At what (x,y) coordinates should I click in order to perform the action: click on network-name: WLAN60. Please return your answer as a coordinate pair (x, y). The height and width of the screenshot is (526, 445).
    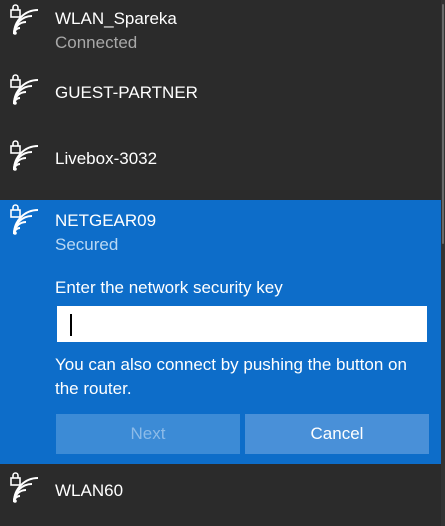
    Looking at the image, I should click on (89, 490).